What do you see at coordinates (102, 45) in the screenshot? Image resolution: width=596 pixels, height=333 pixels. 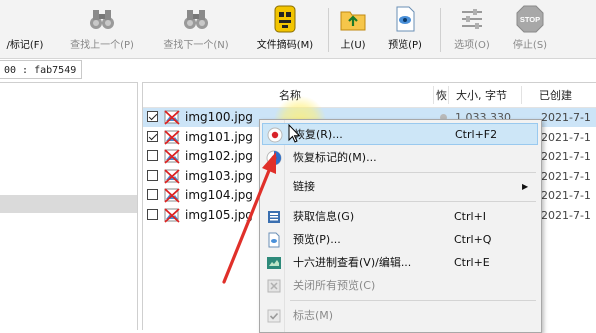 I see `find-previous-label: 查找上一个(P)` at bounding box center [102, 45].